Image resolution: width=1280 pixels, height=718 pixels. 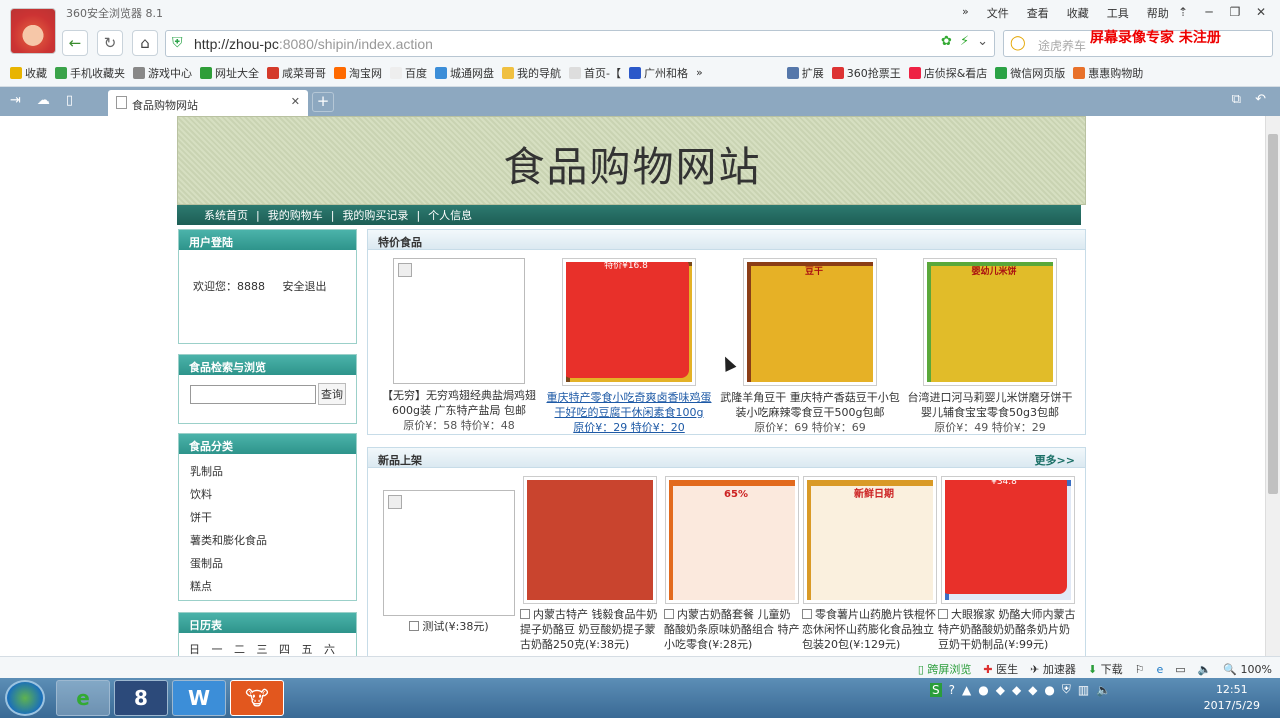 I want to click on pin-icon: ⇡, so click(x=1183, y=12).